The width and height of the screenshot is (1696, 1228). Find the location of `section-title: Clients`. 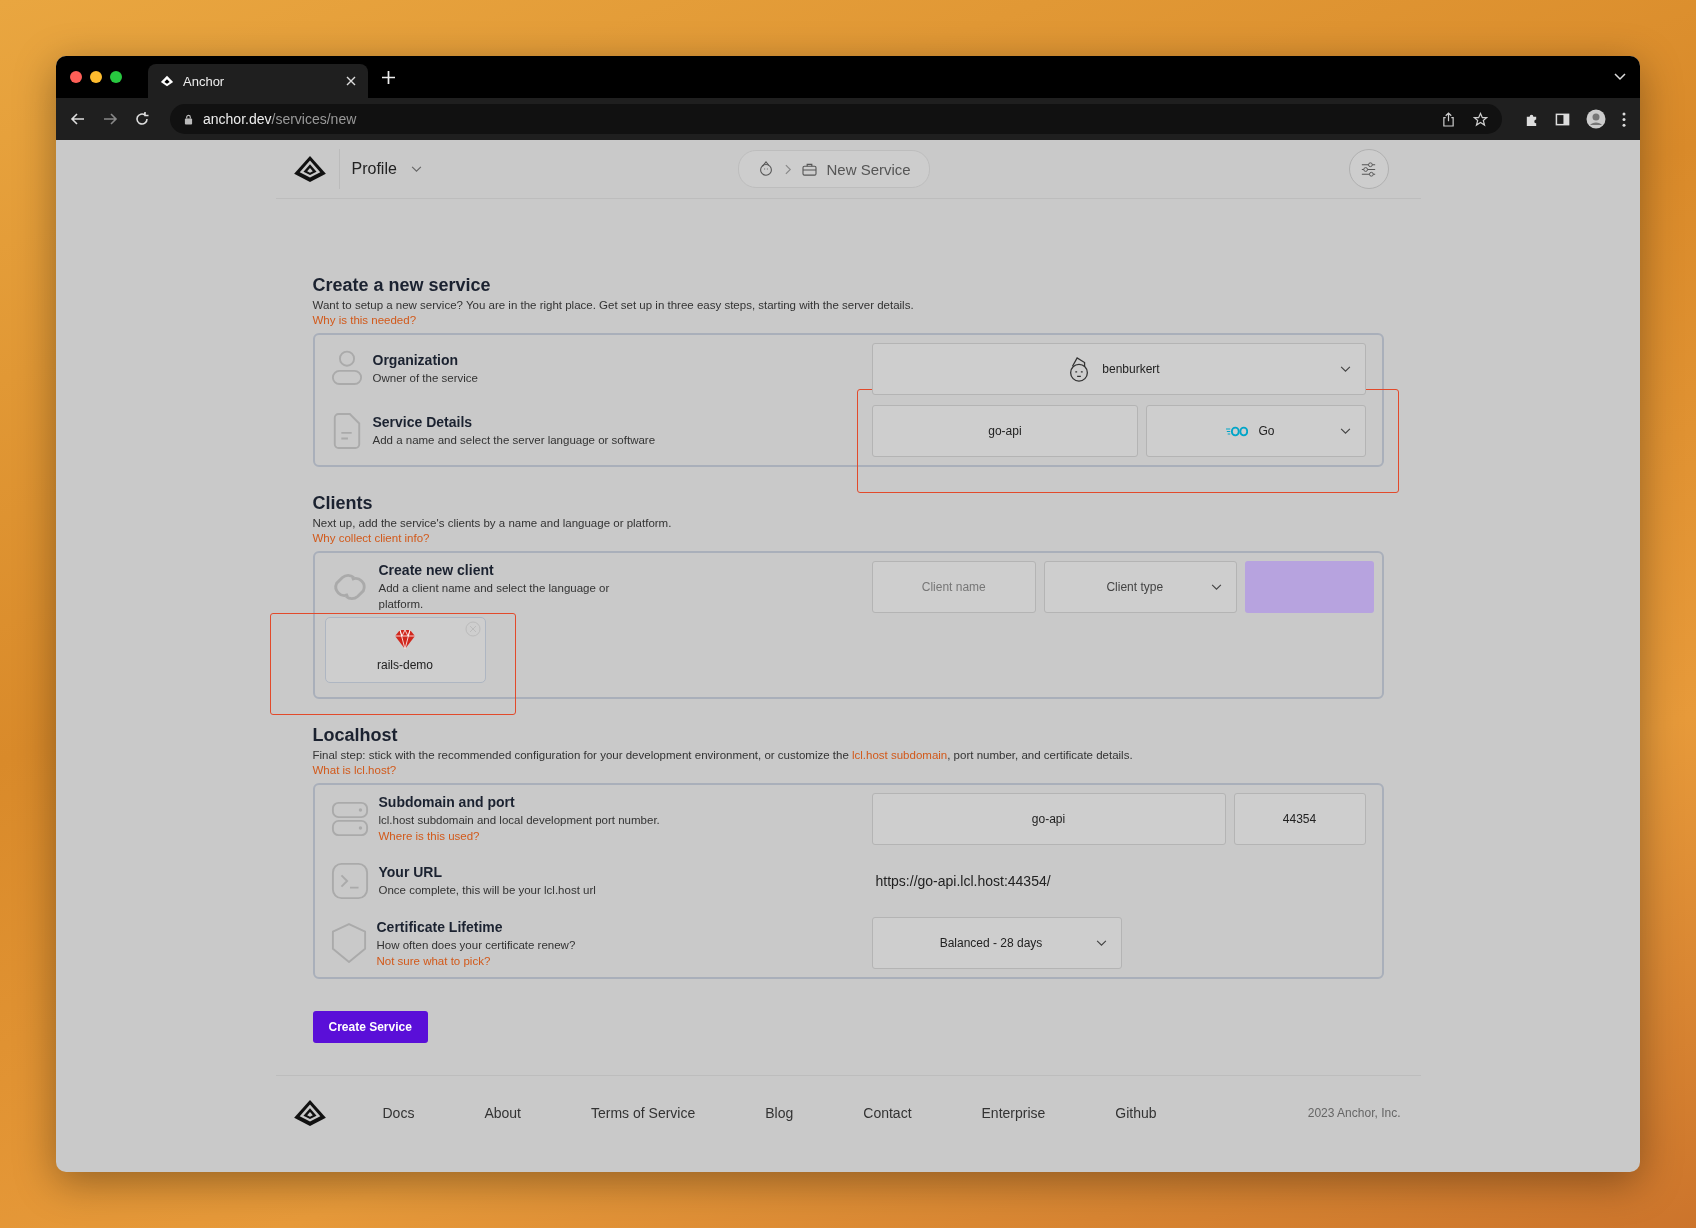

section-title: Clients is located at coordinates (342, 503).